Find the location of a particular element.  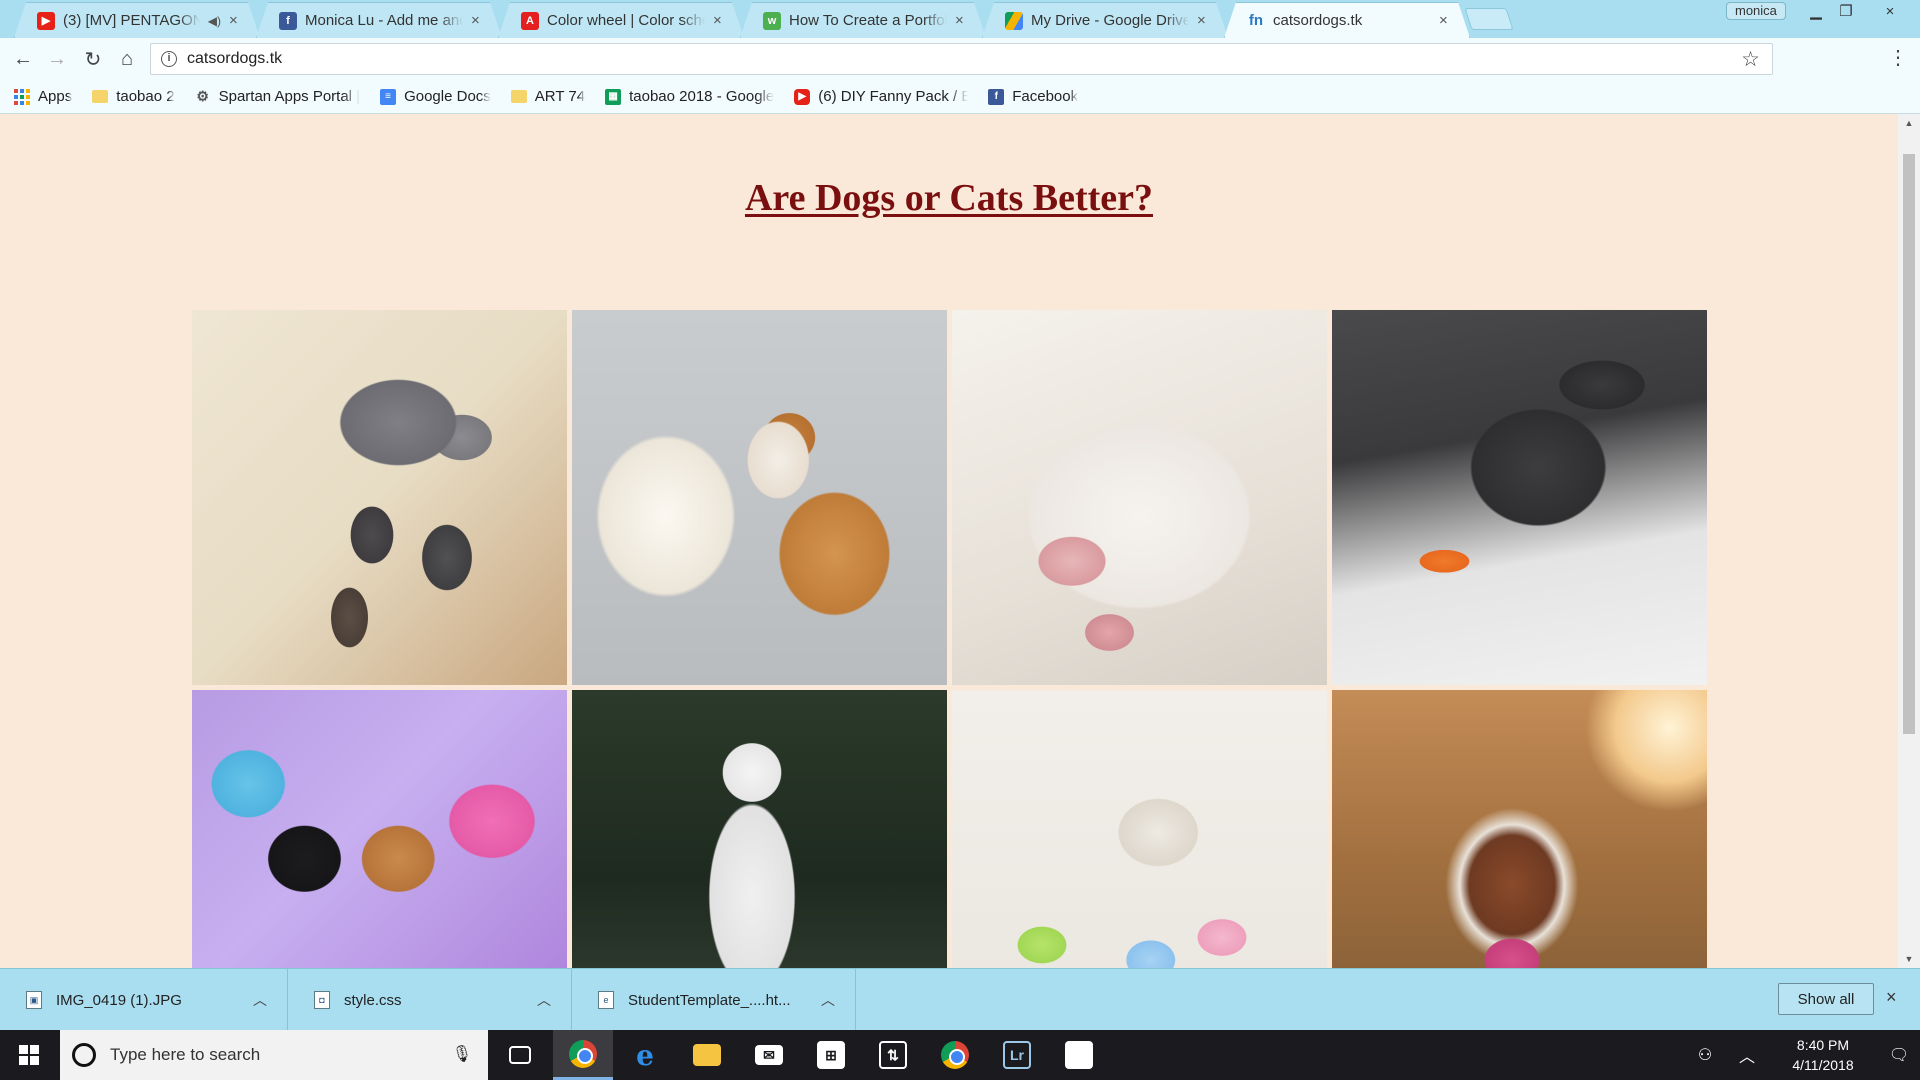

photo-cat-with-kittens is located at coordinates (379, 497).